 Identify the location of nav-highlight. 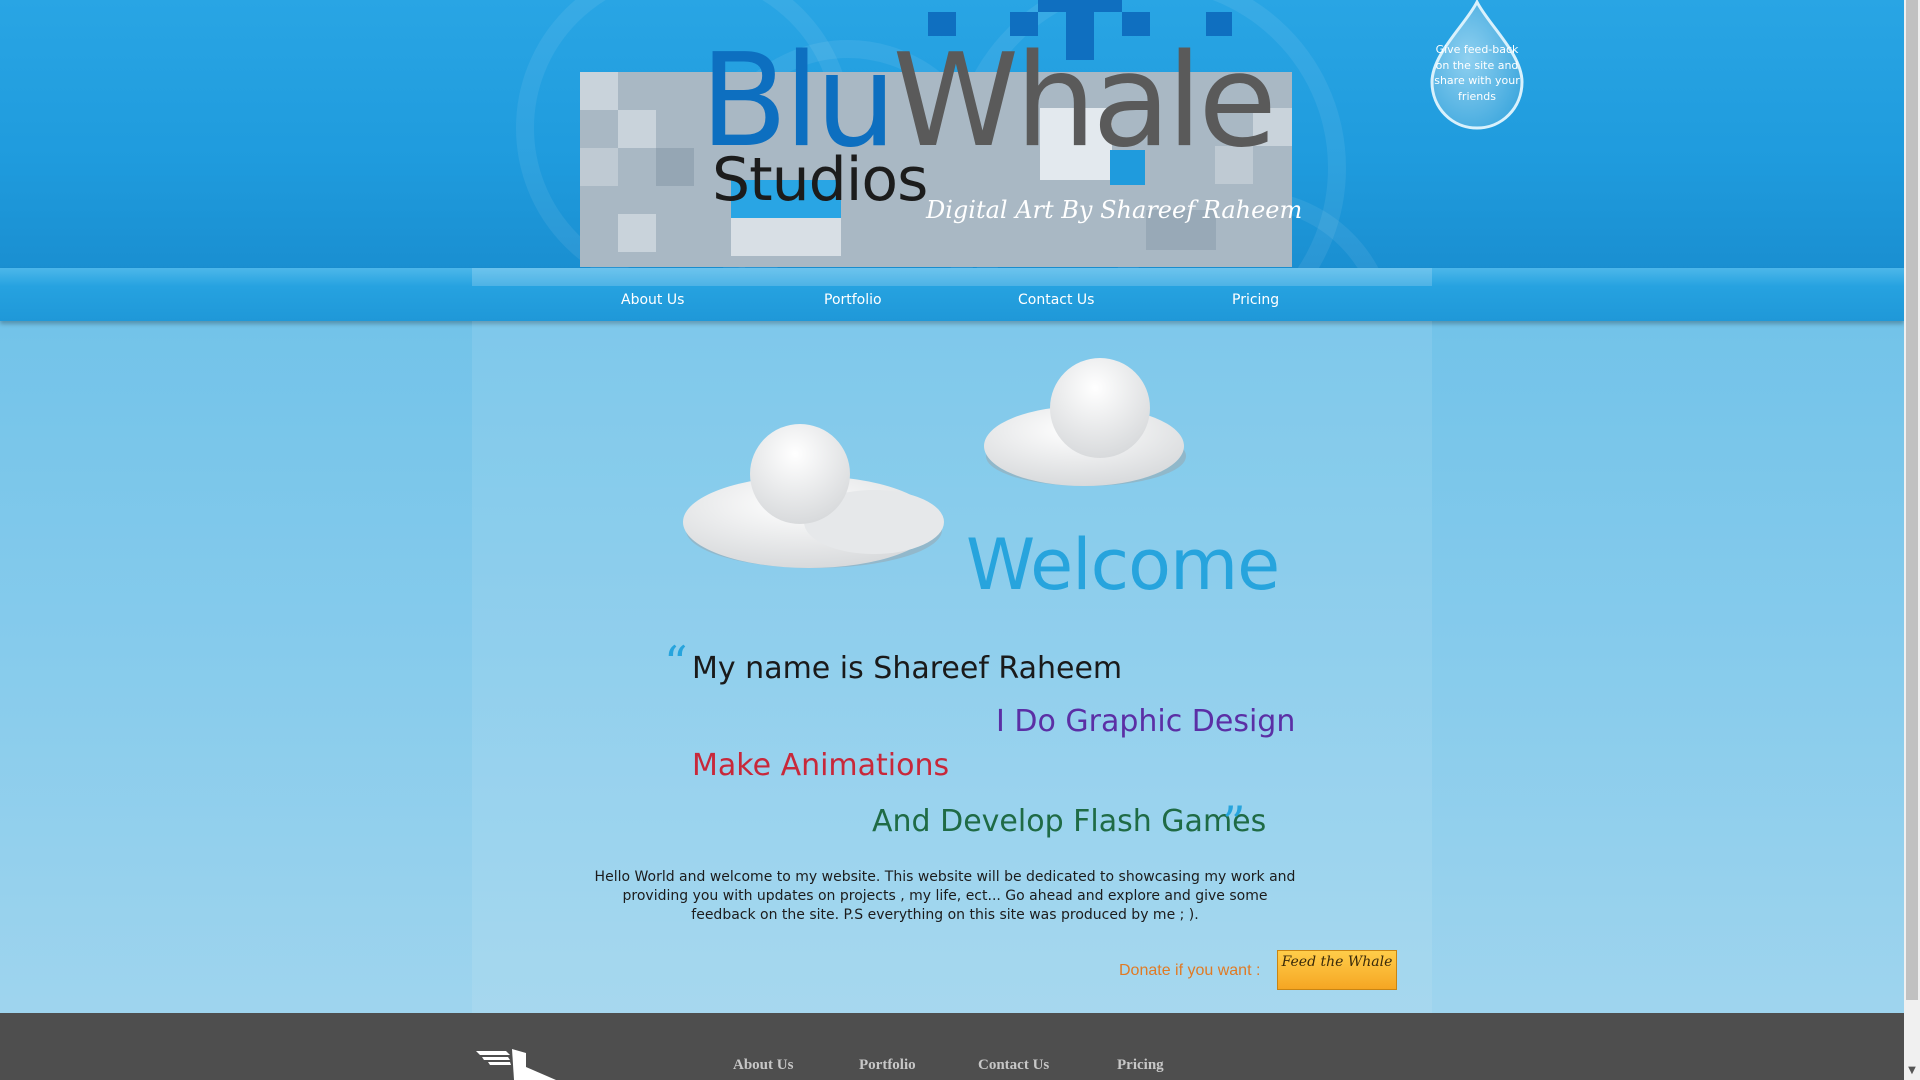
(952, 277).